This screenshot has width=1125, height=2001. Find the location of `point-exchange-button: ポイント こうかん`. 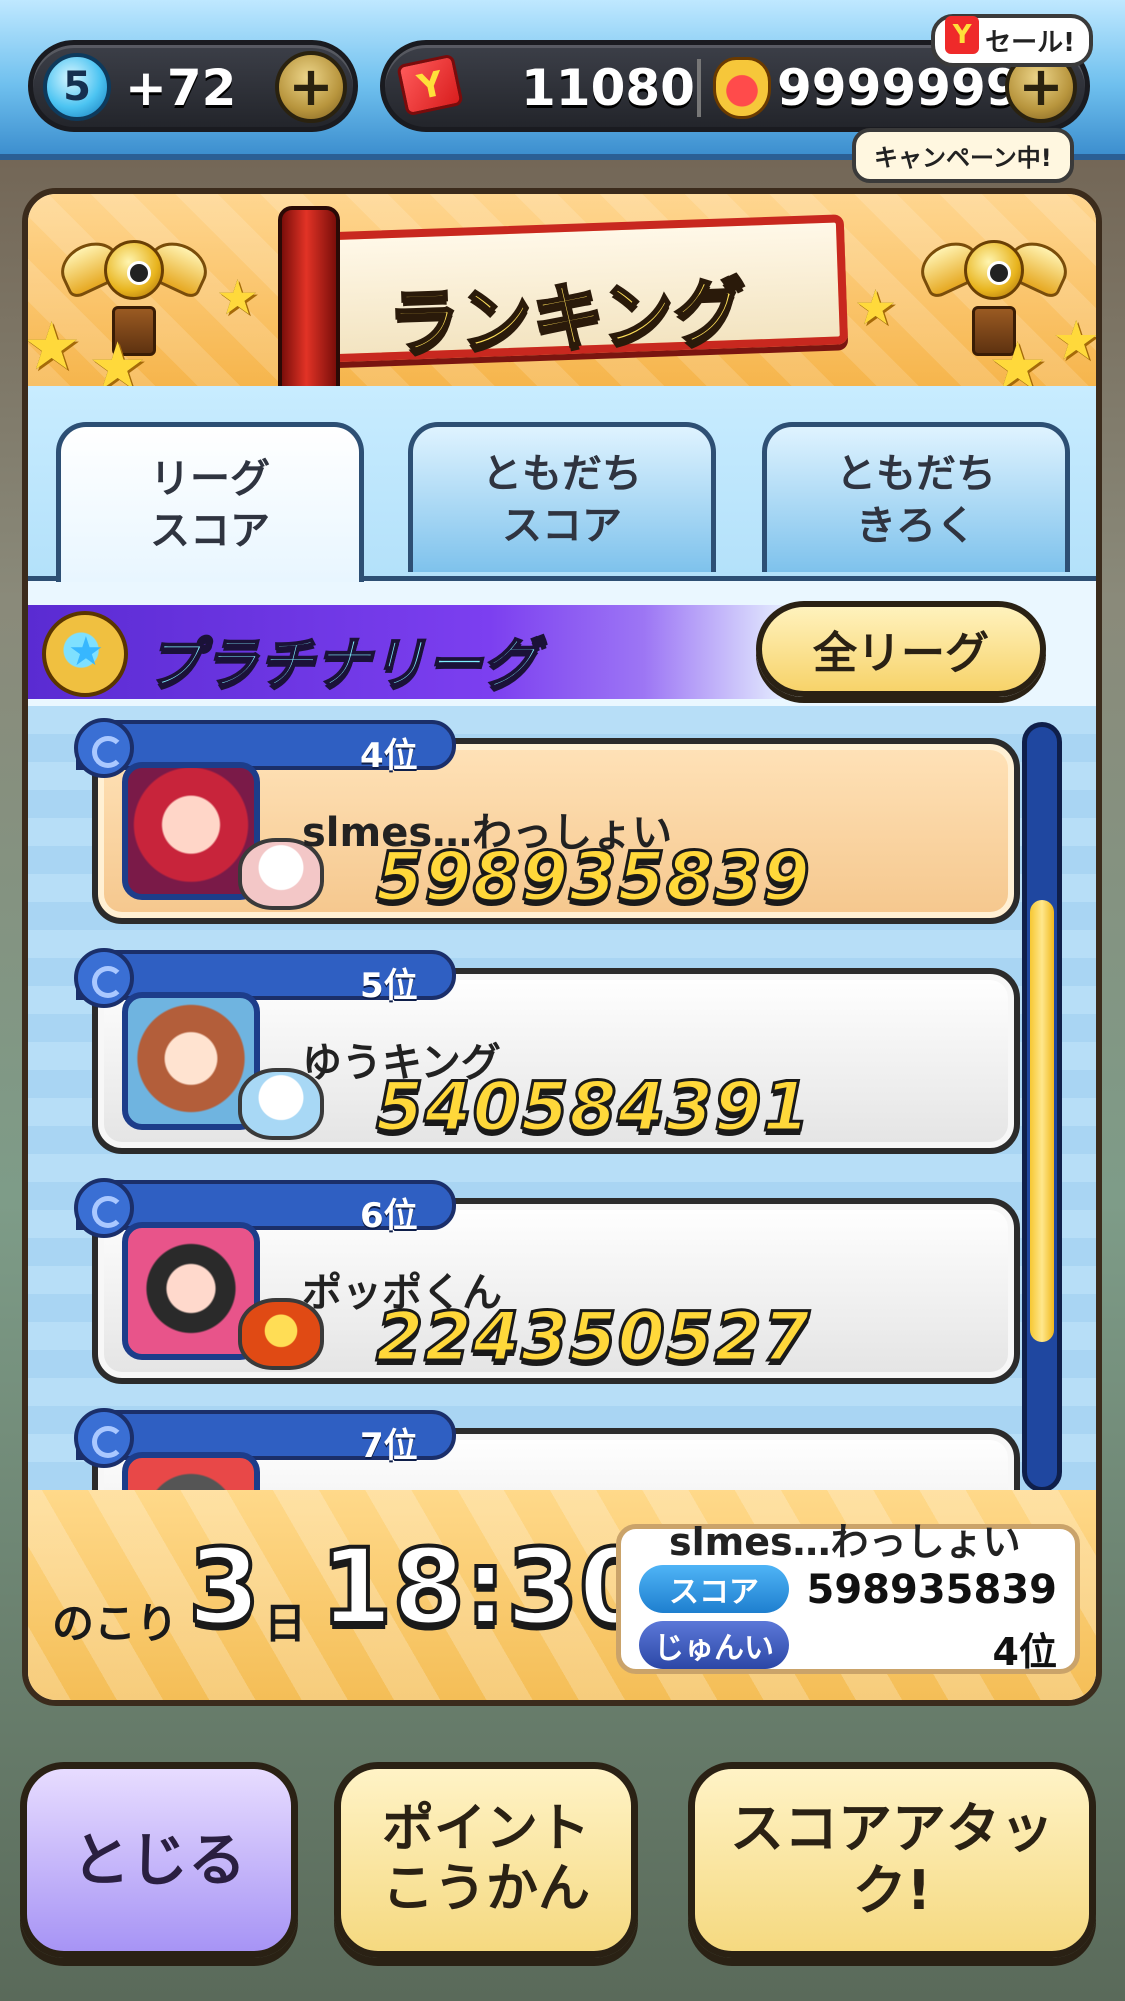

point-exchange-button: ポイント こうかん is located at coordinates (486, 1860).